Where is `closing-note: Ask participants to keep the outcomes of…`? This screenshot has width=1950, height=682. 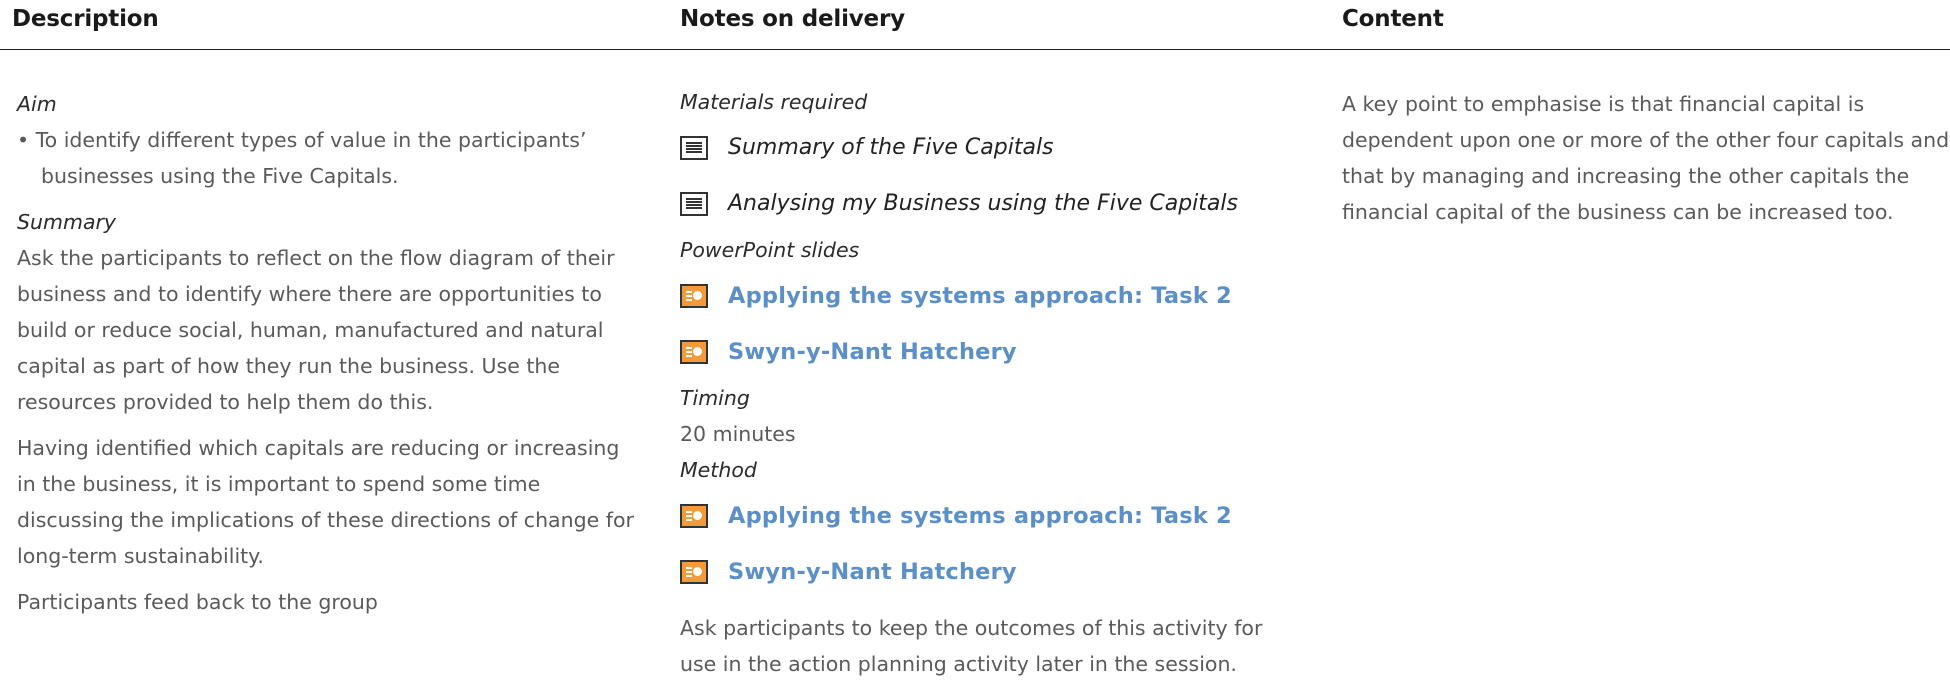
closing-note: Ask participants to keep the outcomes of… is located at coordinates (971, 646).